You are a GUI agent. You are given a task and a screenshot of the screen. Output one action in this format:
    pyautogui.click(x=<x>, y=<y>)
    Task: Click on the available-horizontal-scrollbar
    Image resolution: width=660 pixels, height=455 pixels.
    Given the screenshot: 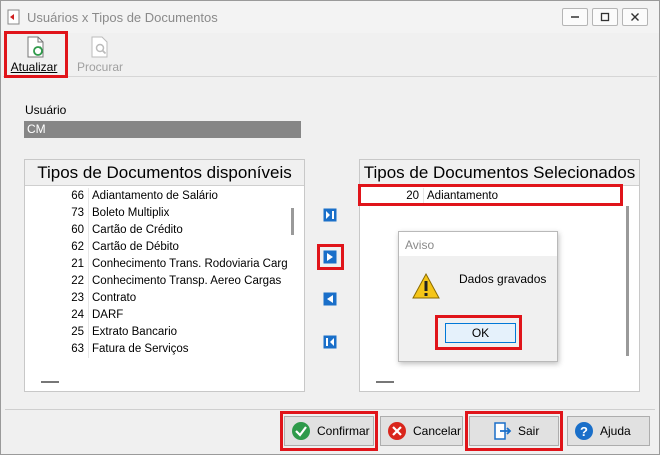 What is the action you would take?
    pyautogui.click(x=50, y=382)
    